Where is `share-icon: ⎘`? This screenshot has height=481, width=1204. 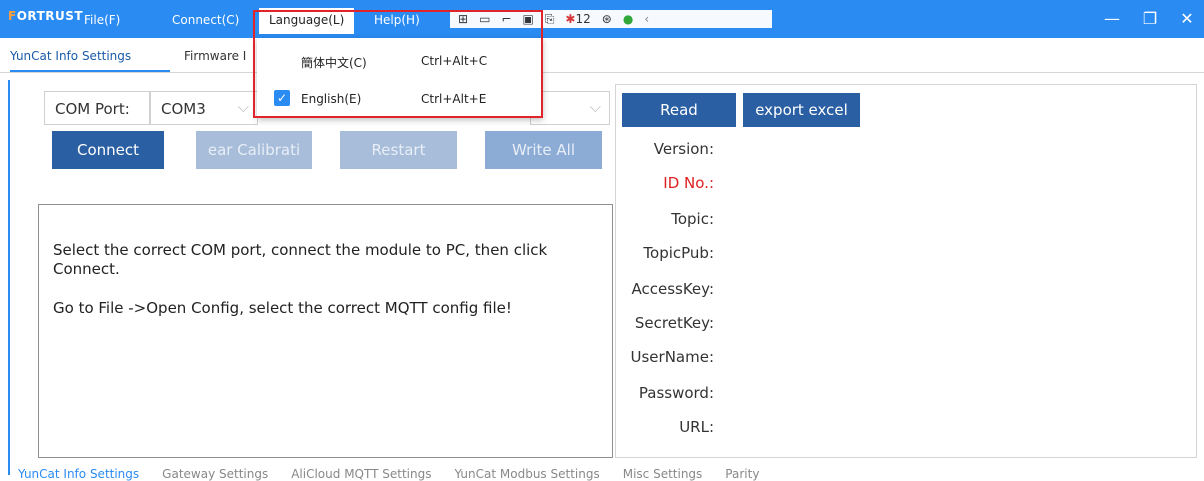
share-icon: ⎘ is located at coordinates (550, 19).